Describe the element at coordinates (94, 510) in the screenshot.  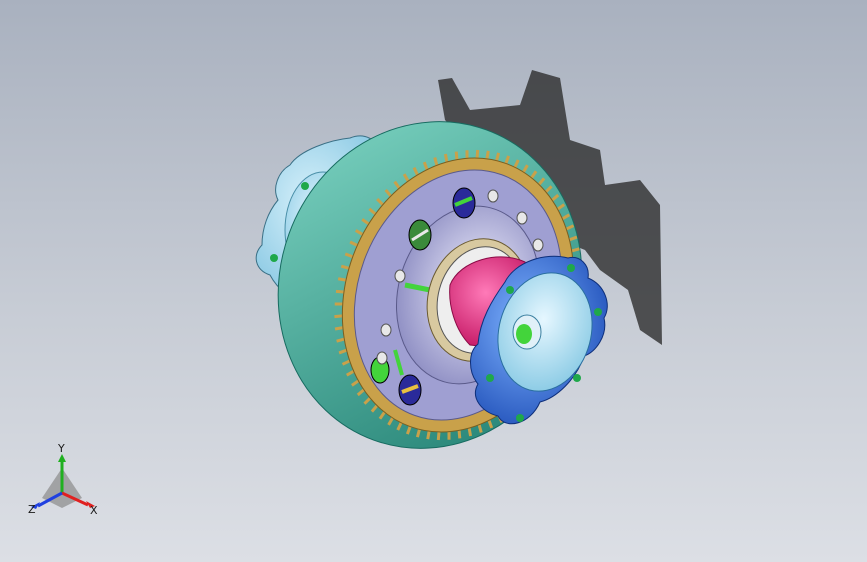
I see `x-axis-label: X` at that location.